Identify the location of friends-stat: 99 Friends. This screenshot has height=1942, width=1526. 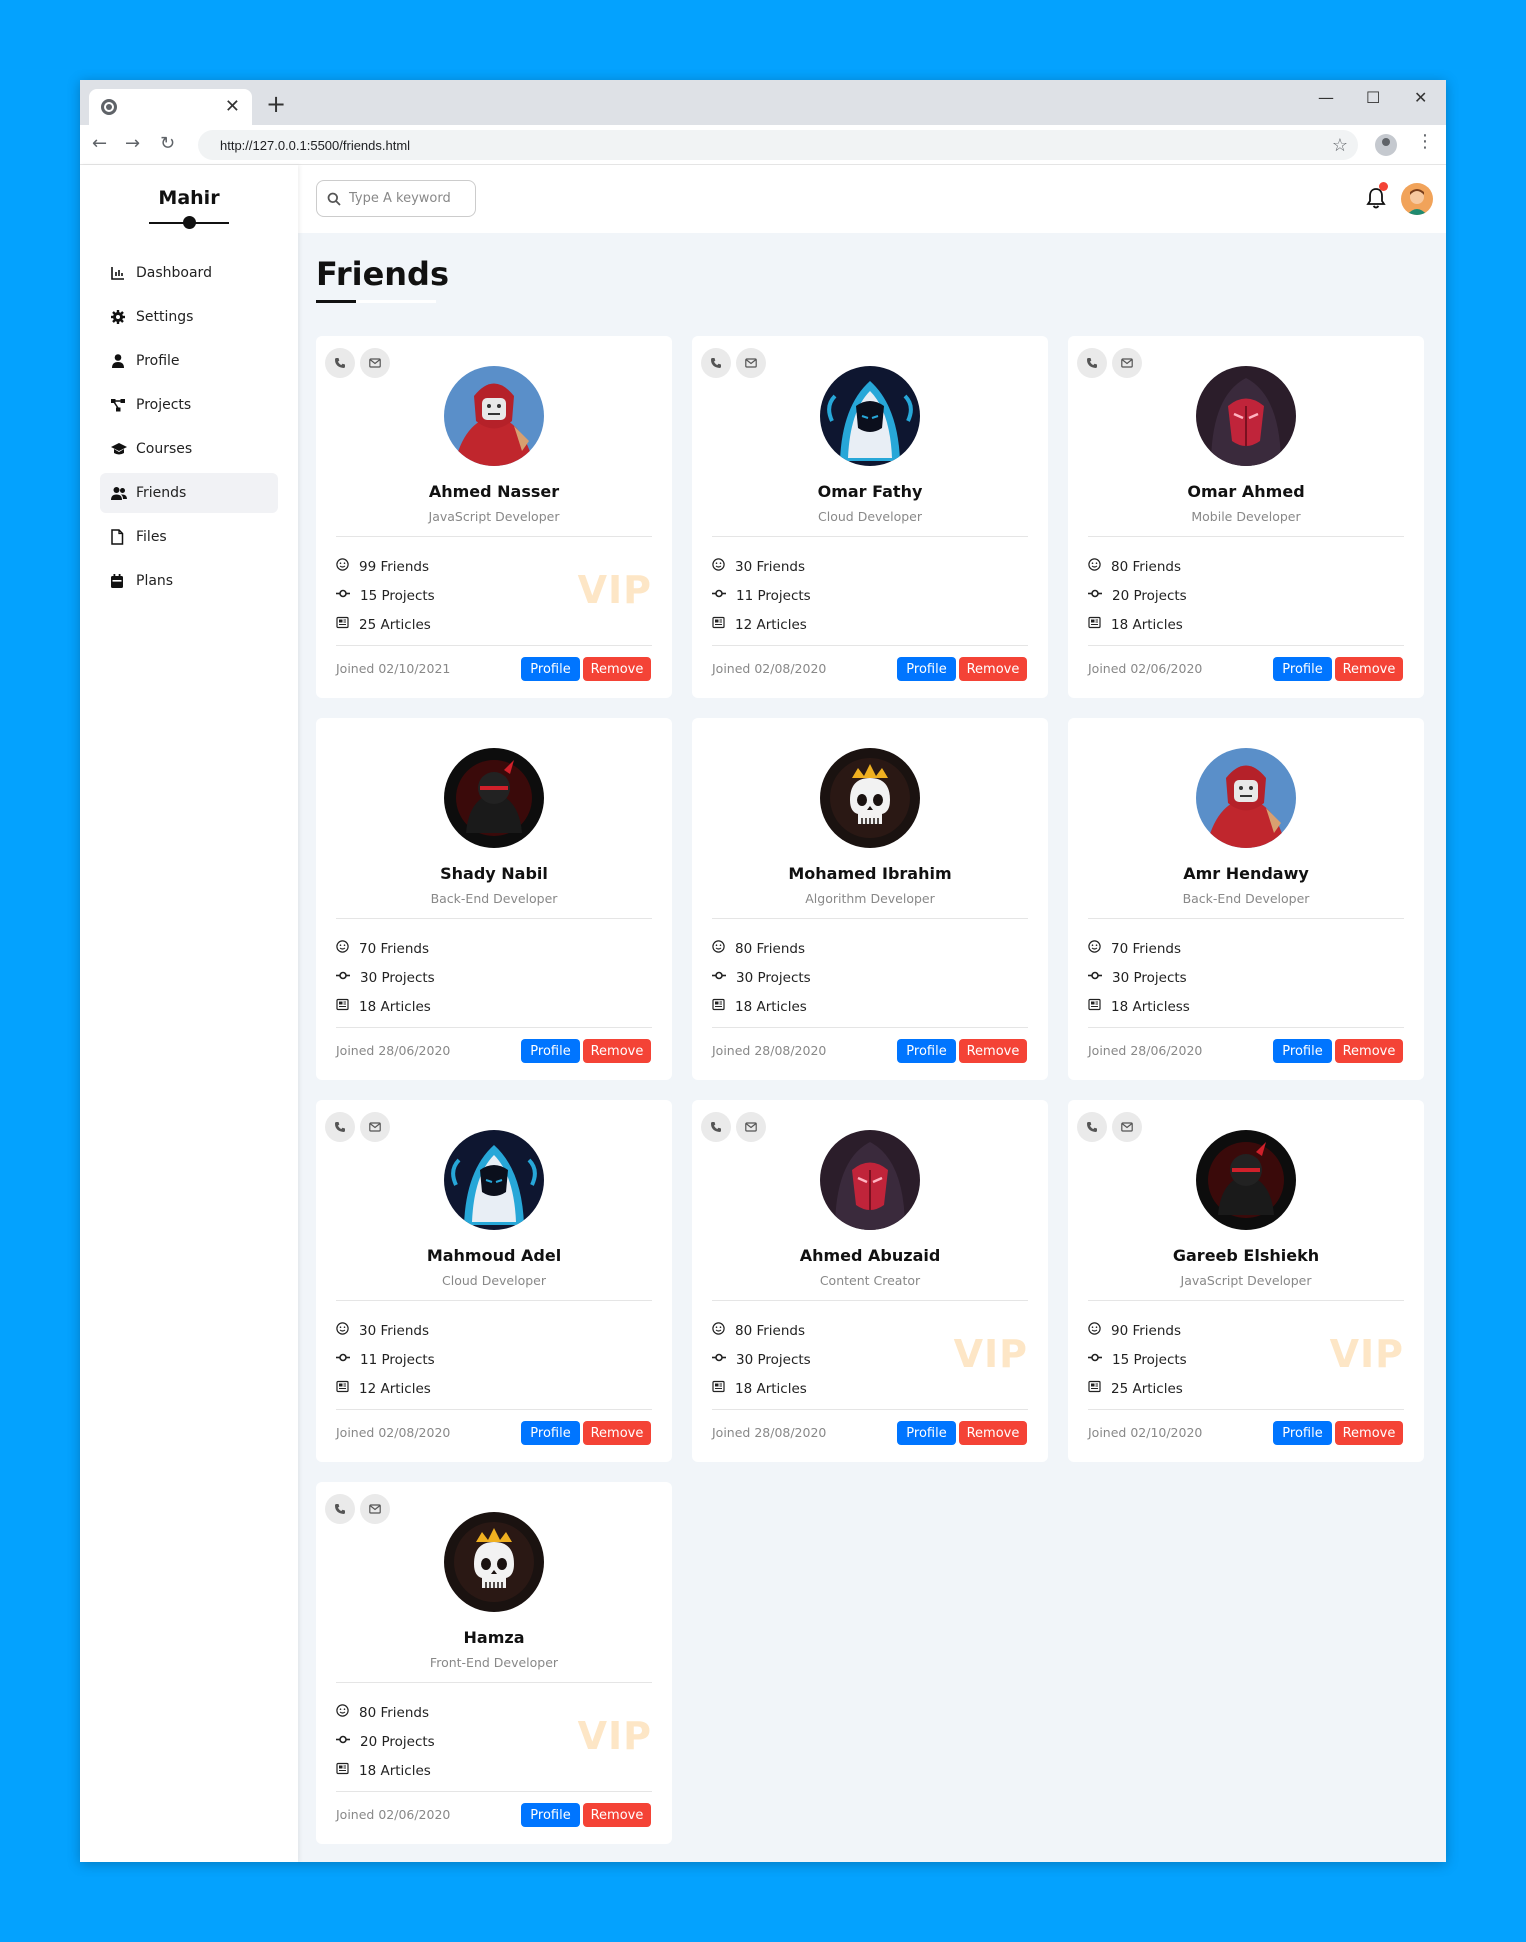
(382, 566).